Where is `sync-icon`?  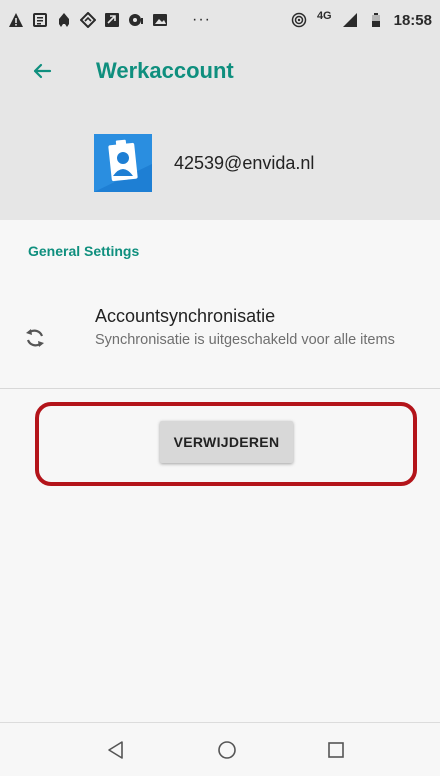 sync-icon is located at coordinates (35, 338).